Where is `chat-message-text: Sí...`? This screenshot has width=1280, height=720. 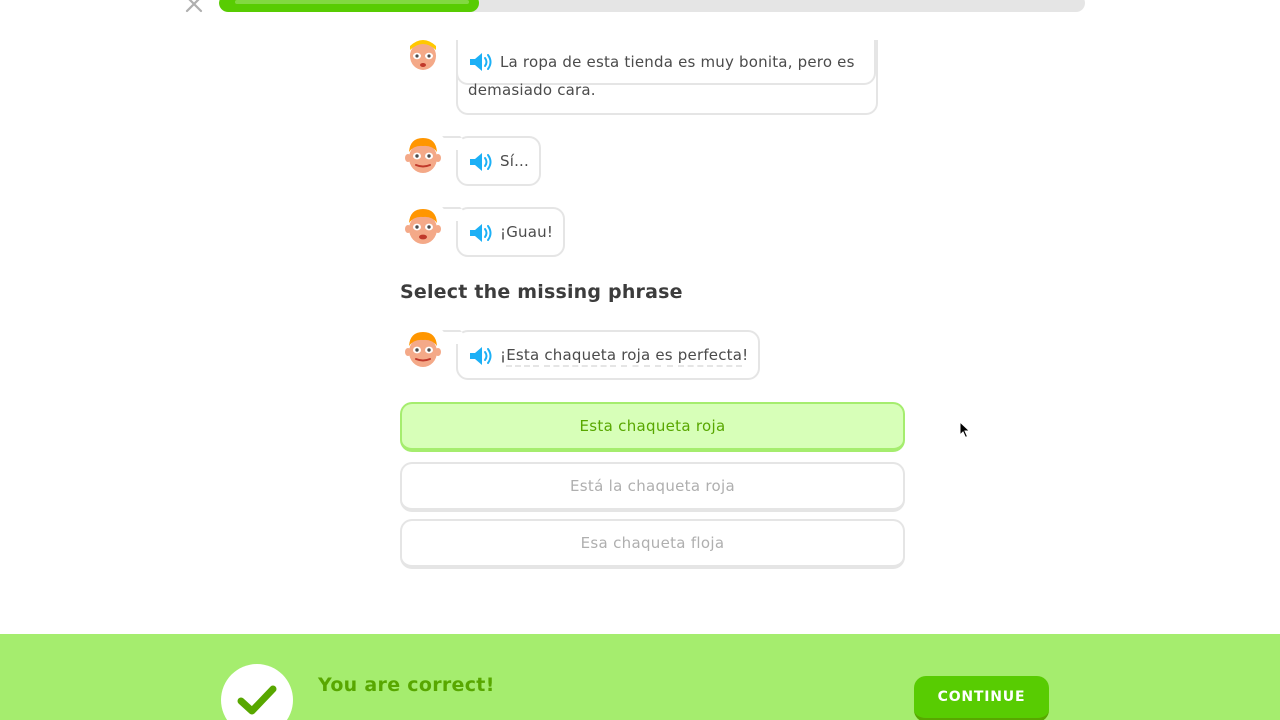 chat-message-text: Sí... is located at coordinates (514, 161).